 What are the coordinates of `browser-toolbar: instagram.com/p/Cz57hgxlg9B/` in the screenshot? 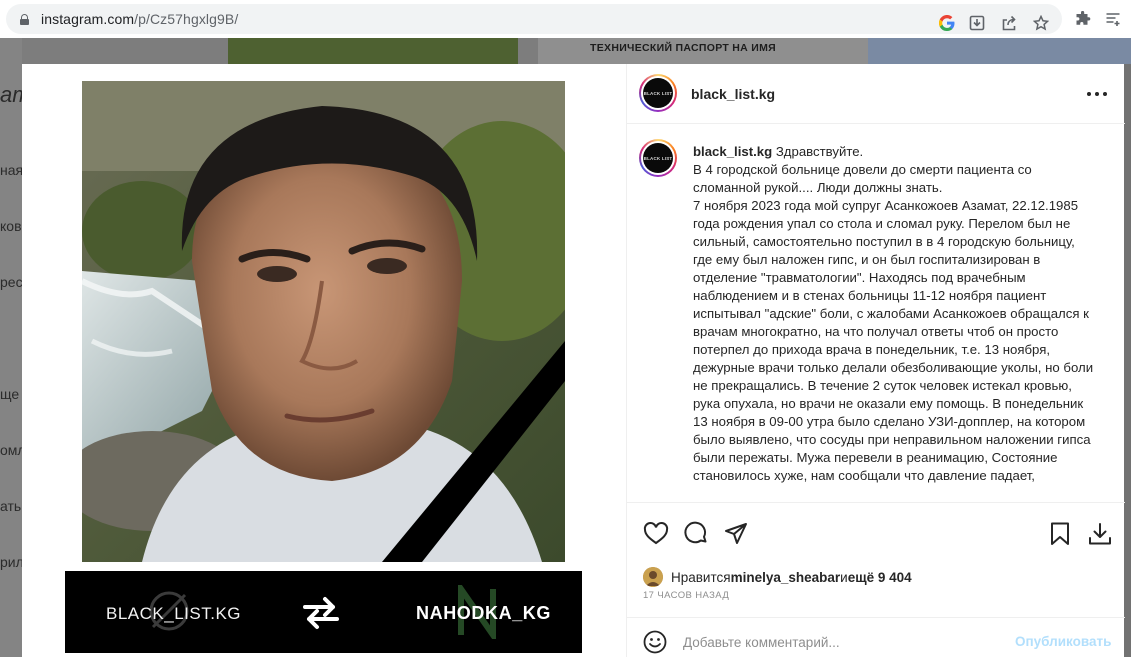 It's located at (565, 19).